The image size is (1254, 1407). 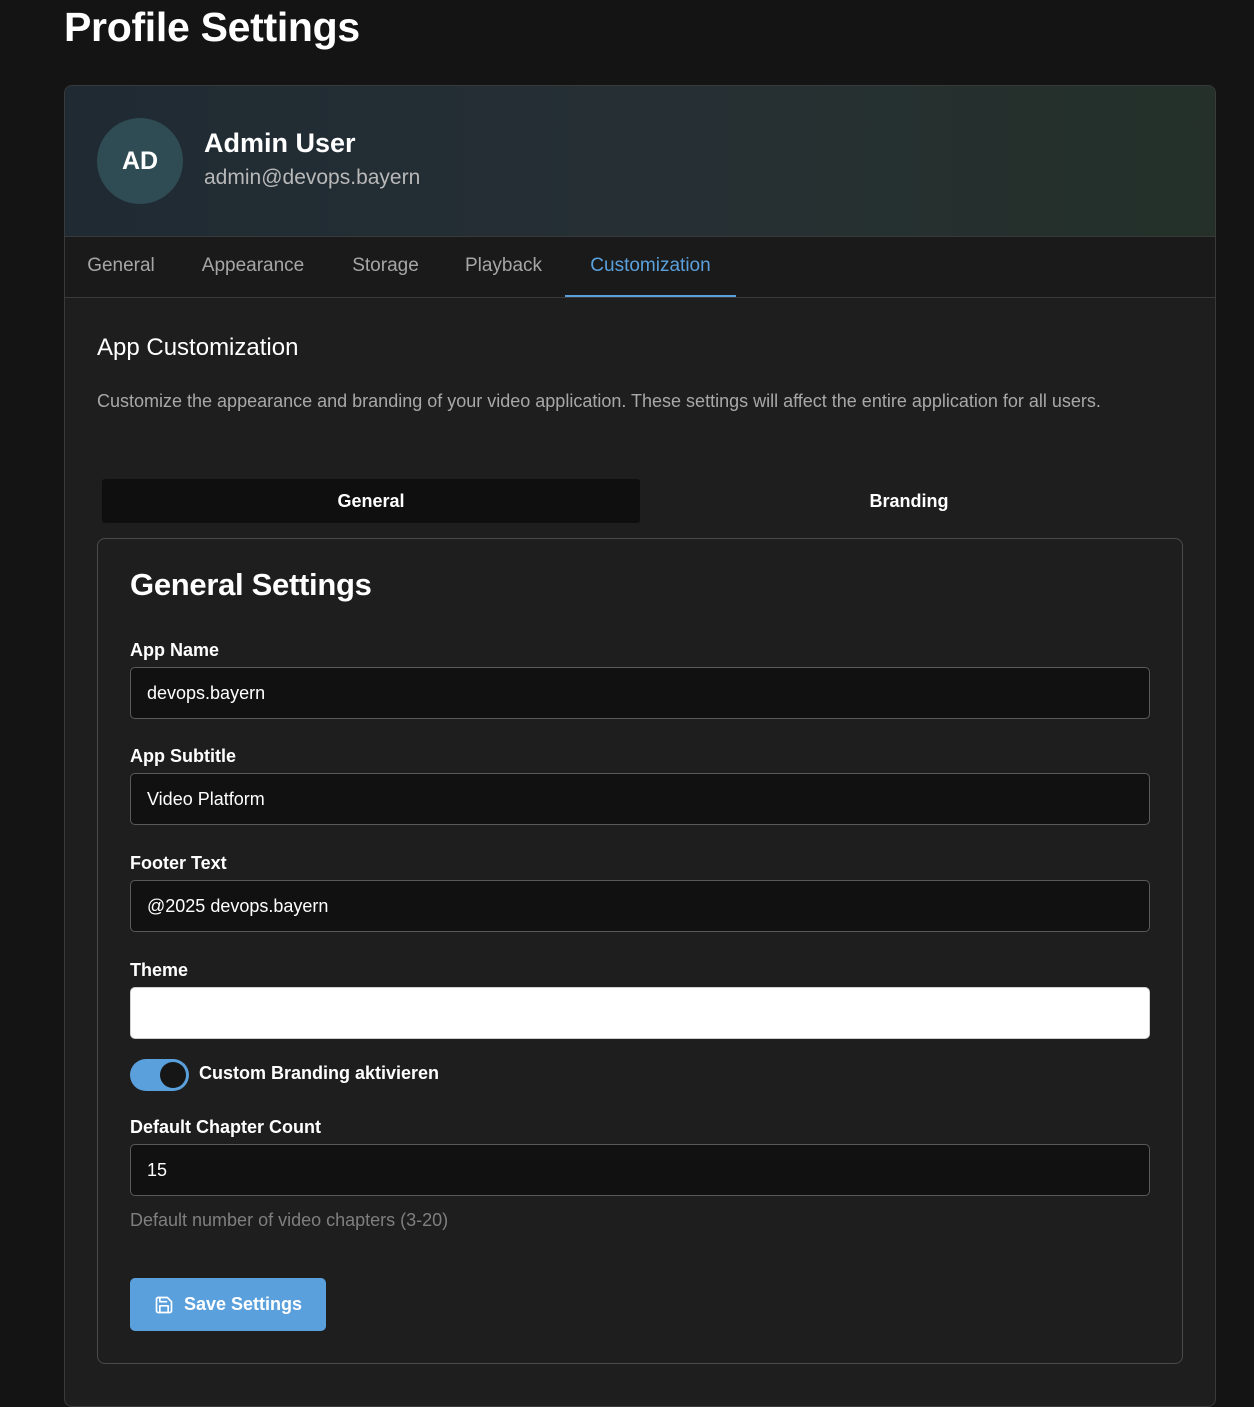 What do you see at coordinates (175, 650) in the screenshot?
I see `app-name-label: App Name` at bounding box center [175, 650].